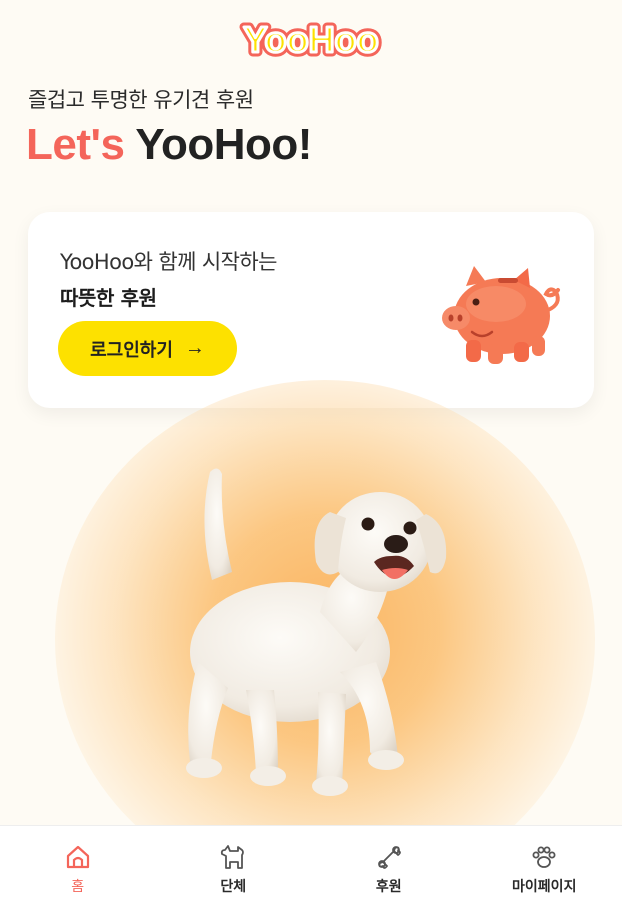 The width and height of the screenshot is (622, 902). I want to click on nav-item-home: 홈, so click(78, 864).